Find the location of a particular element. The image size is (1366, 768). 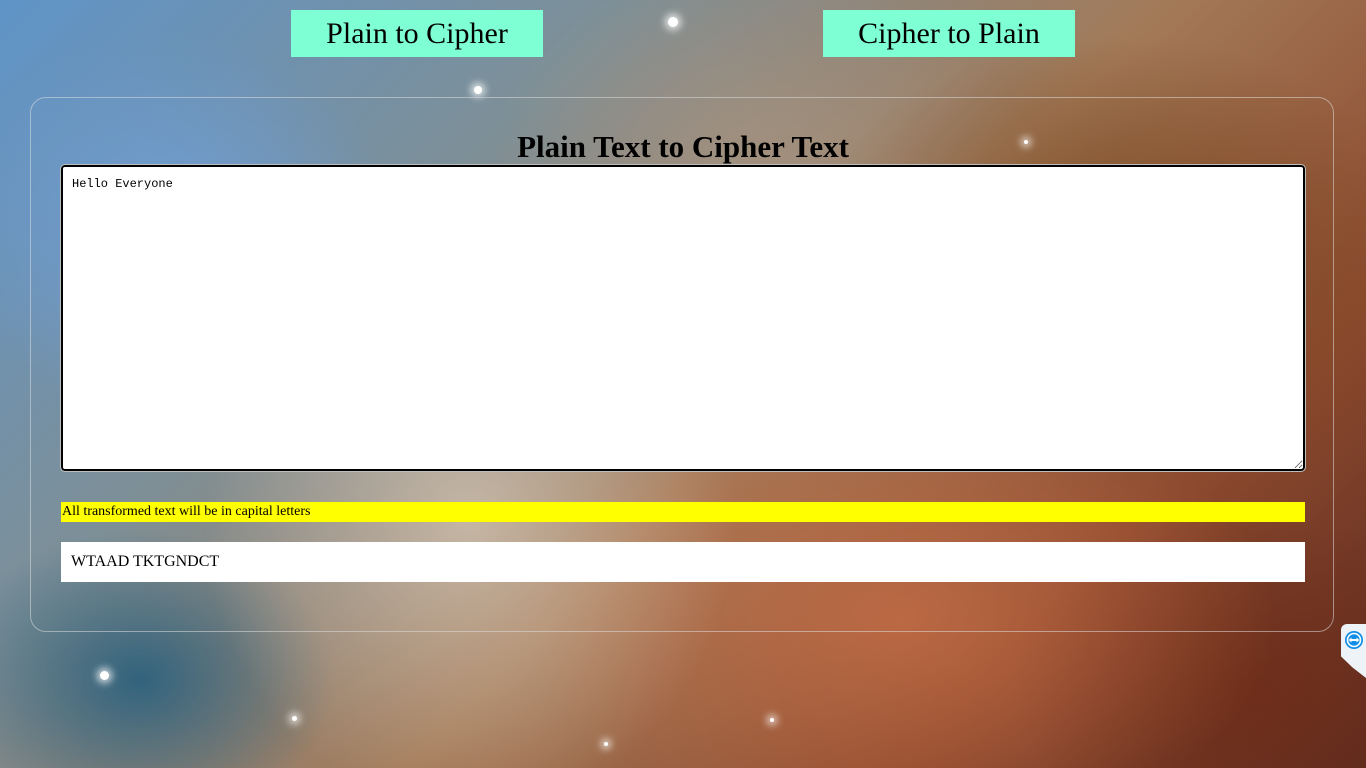

plain-to-cipher-button: Plain to Cipher is located at coordinates (417, 33).